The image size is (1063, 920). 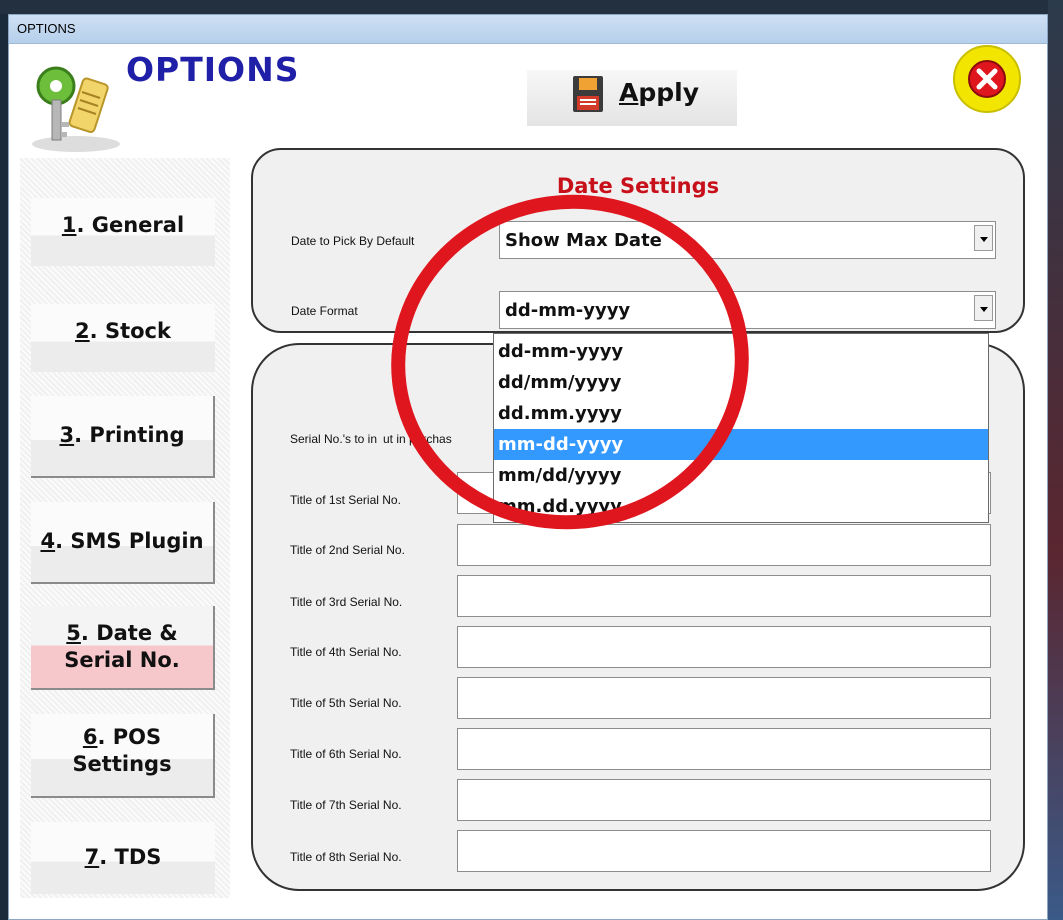 What do you see at coordinates (659, 92) in the screenshot?
I see `apply-label: Apply` at bounding box center [659, 92].